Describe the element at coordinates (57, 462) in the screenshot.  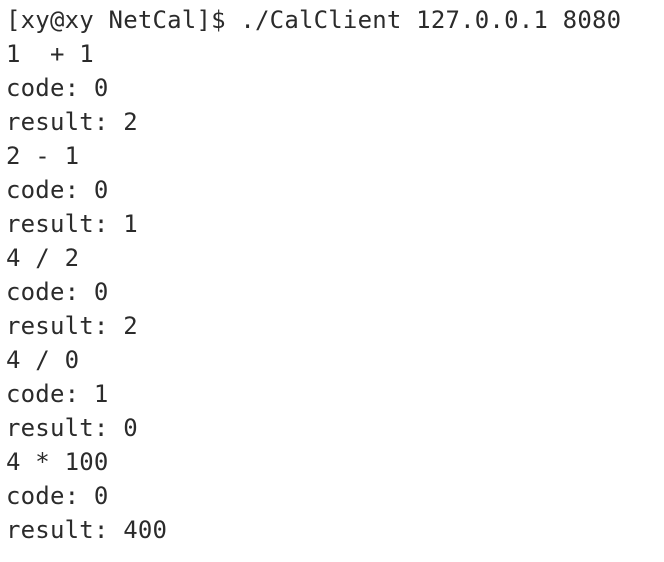
I see `input-expression: 4 * 100` at that location.